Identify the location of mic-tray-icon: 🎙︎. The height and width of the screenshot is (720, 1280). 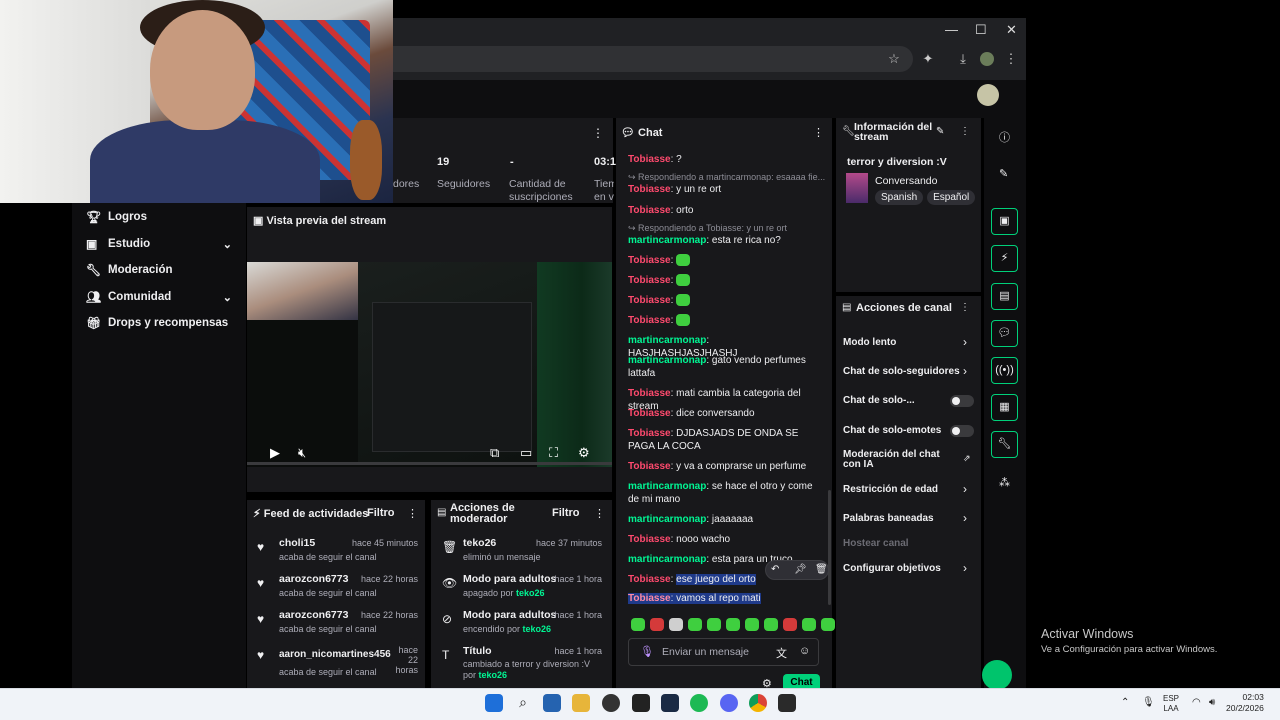
(1148, 702).